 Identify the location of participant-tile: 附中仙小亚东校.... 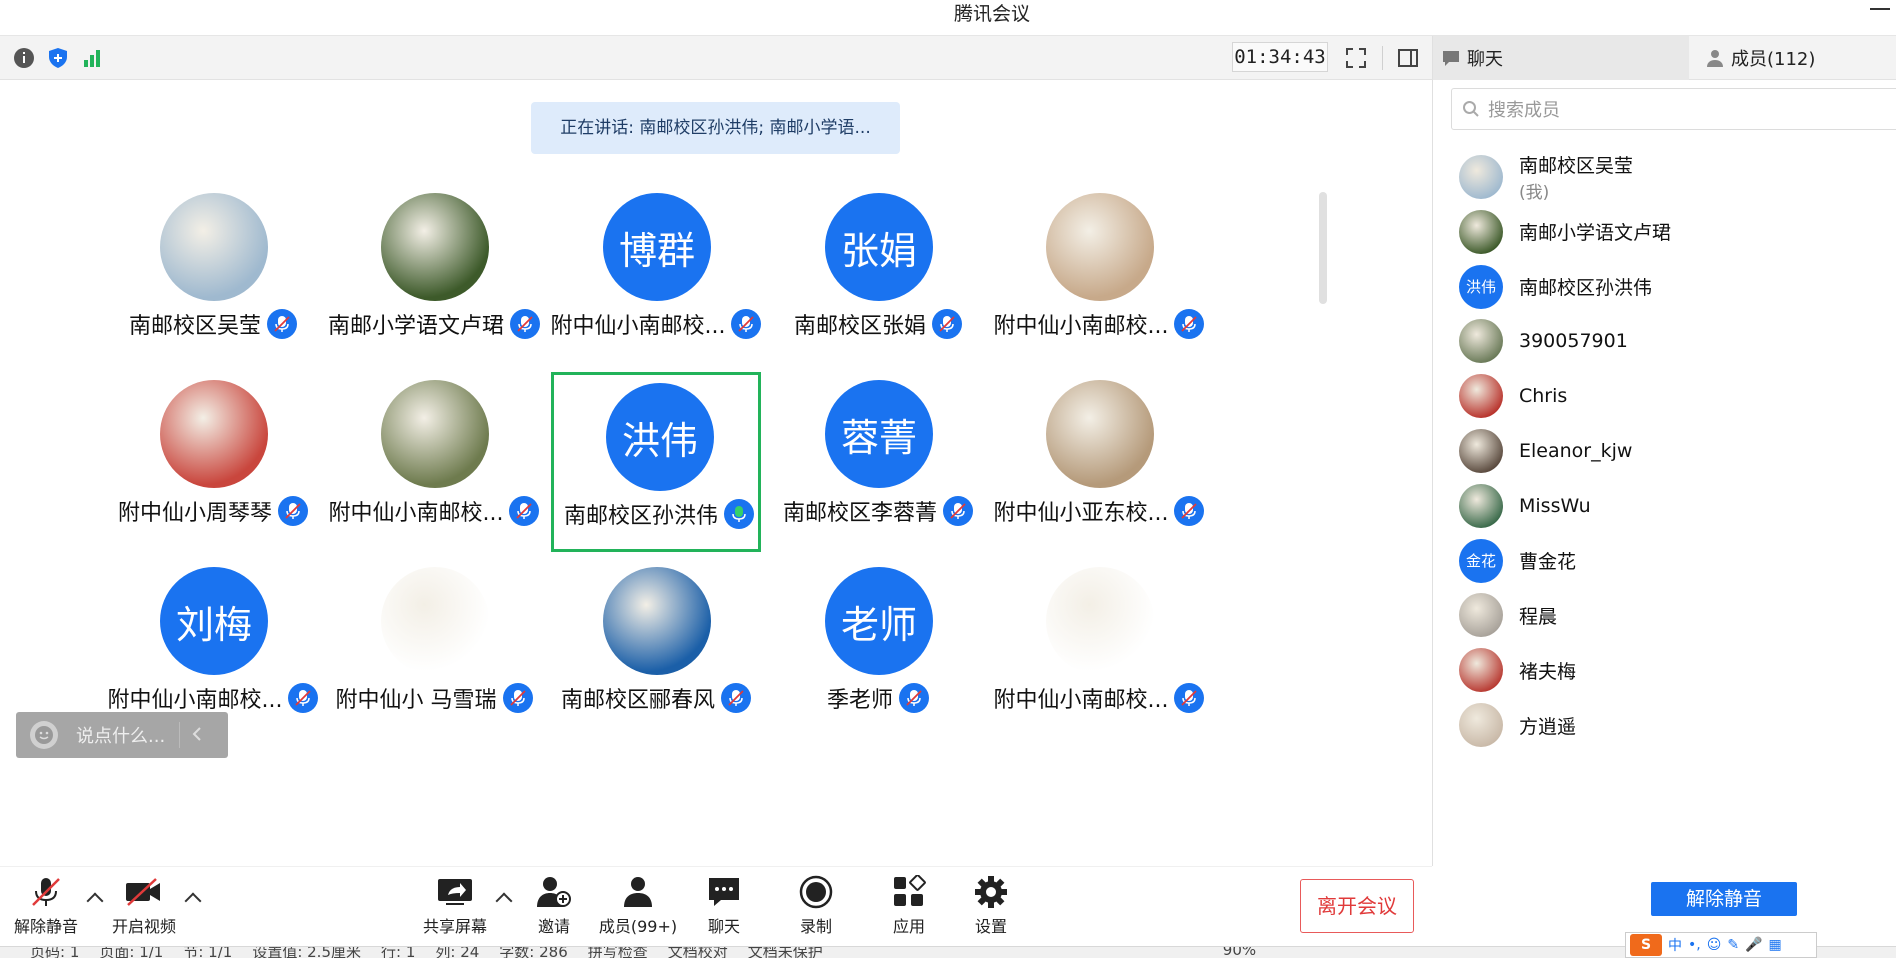
(1099, 462).